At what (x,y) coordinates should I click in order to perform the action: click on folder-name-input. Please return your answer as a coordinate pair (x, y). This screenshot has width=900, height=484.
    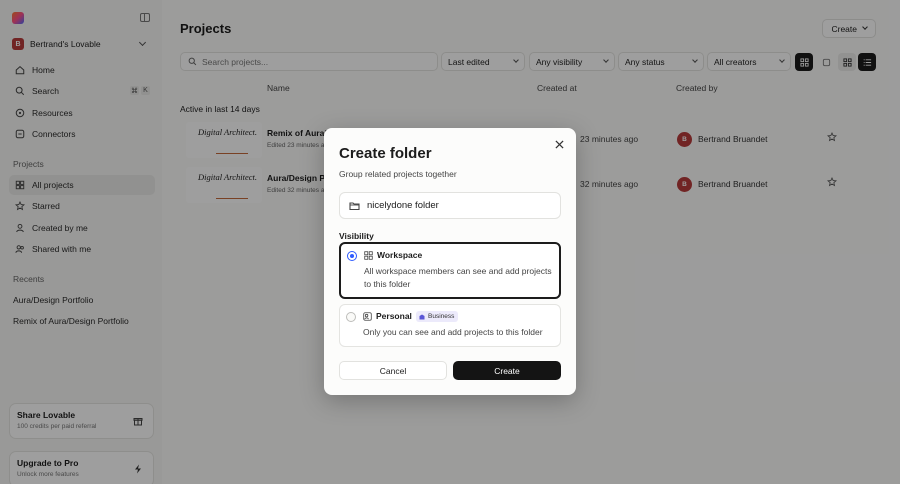
    Looking at the image, I should click on (457, 205).